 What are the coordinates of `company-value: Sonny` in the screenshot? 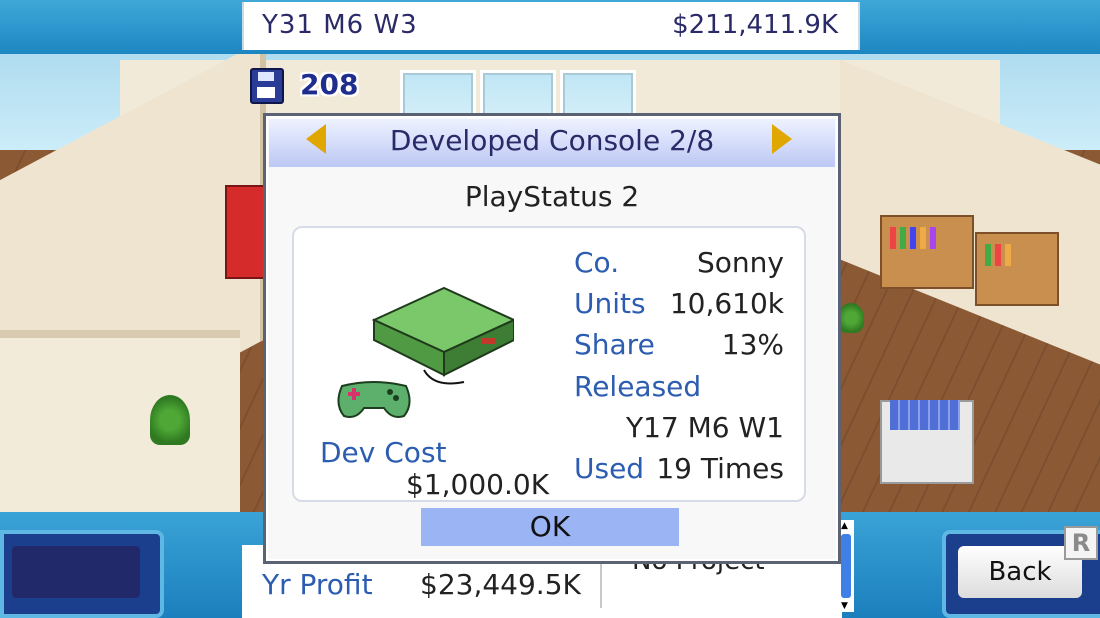 It's located at (740, 262).